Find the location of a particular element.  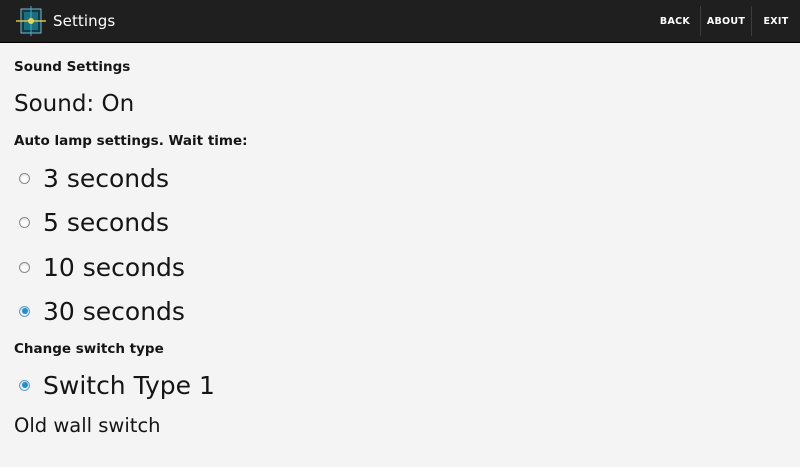

sound-settings-header: Sound Settings is located at coordinates (72, 67).